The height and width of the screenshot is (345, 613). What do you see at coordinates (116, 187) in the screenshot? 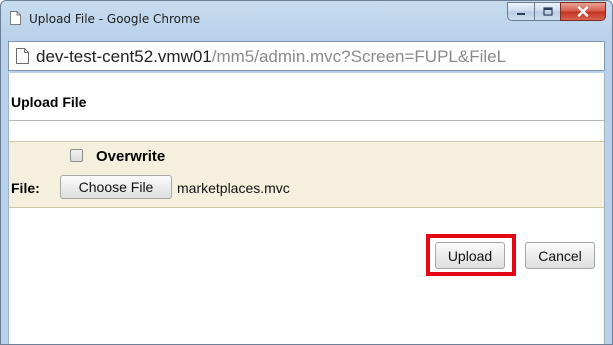
I see `choose-file-button: Choose File` at bounding box center [116, 187].